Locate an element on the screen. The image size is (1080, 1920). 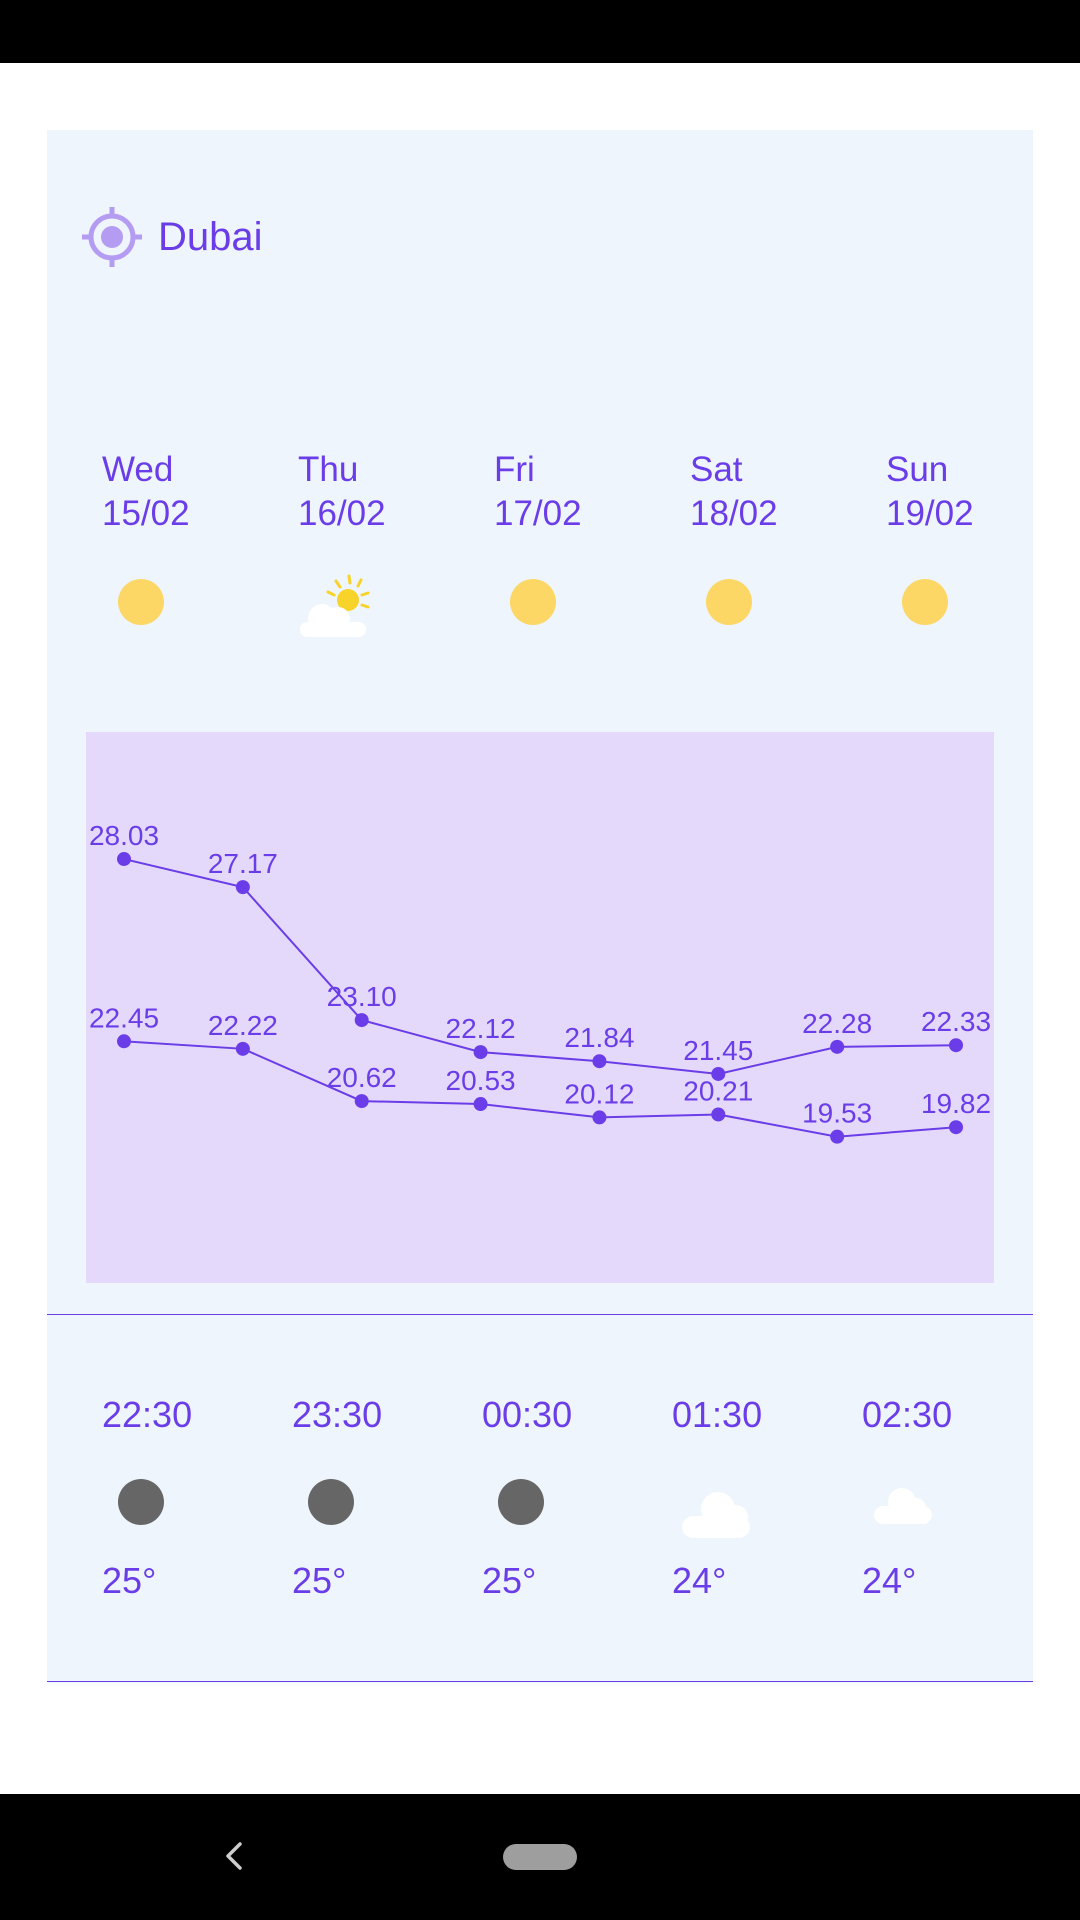
day-weekday: Wed is located at coordinates (138, 469).